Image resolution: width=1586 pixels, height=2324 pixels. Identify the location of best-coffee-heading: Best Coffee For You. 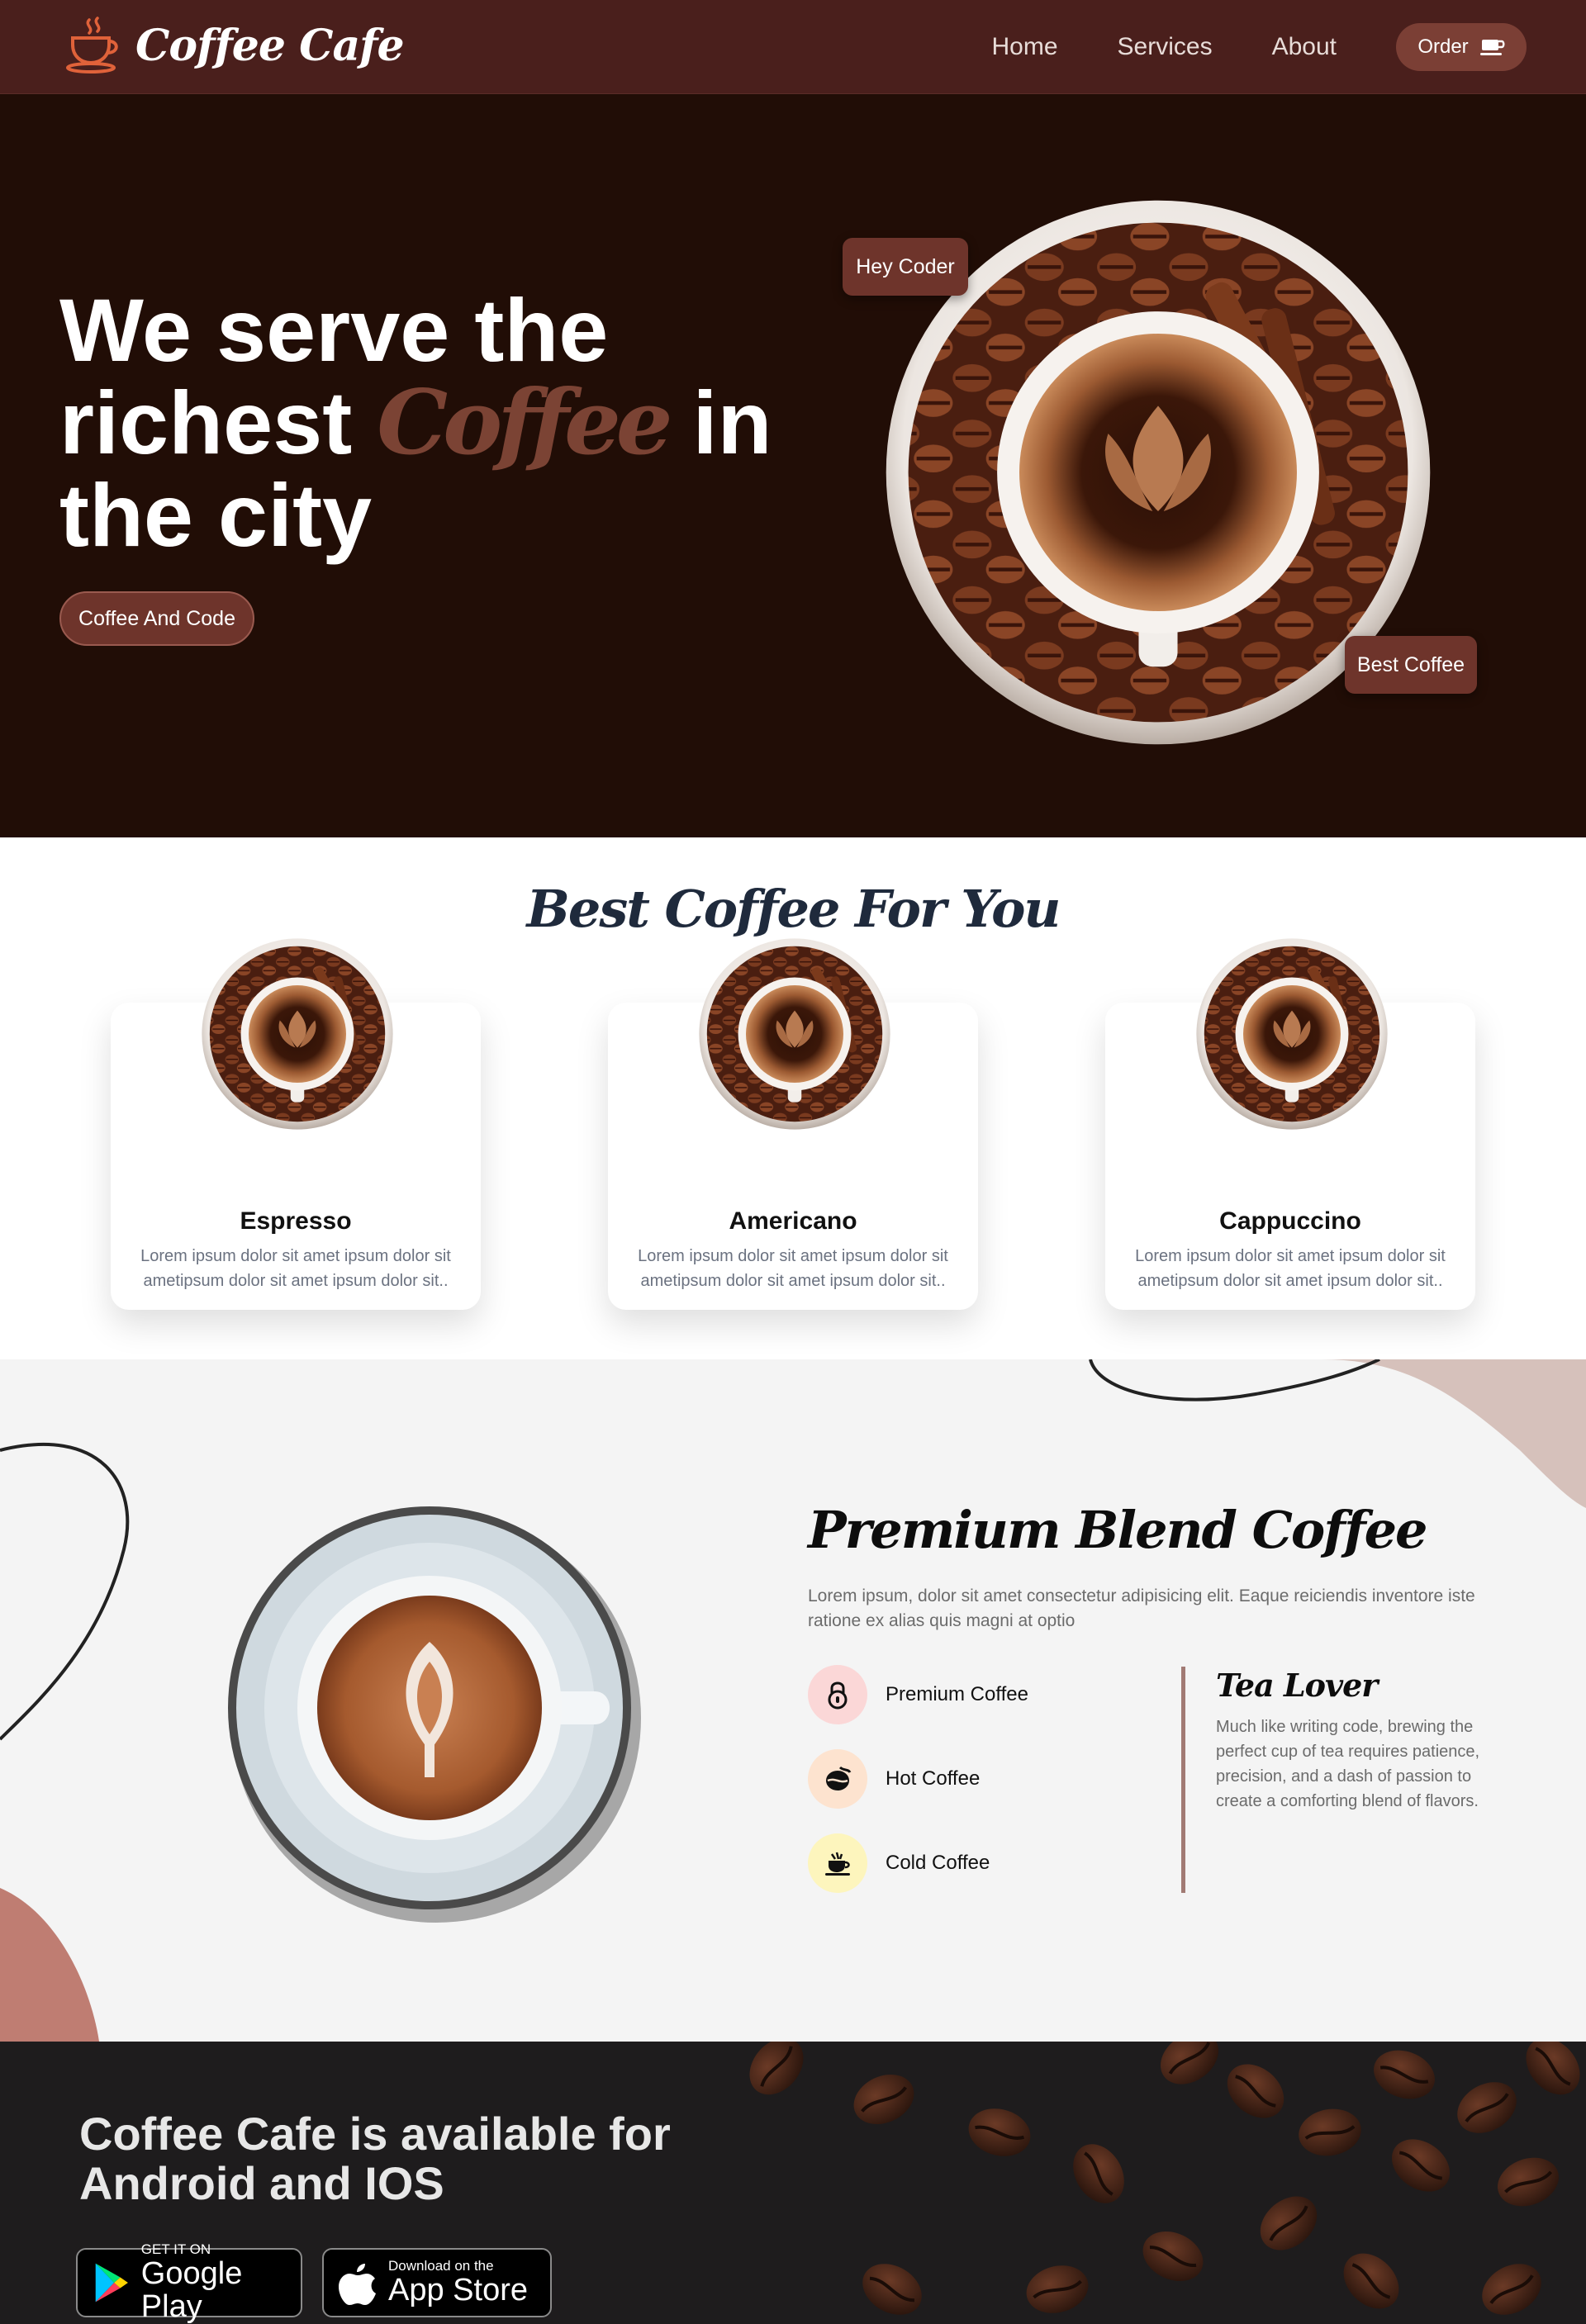
(793, 909).